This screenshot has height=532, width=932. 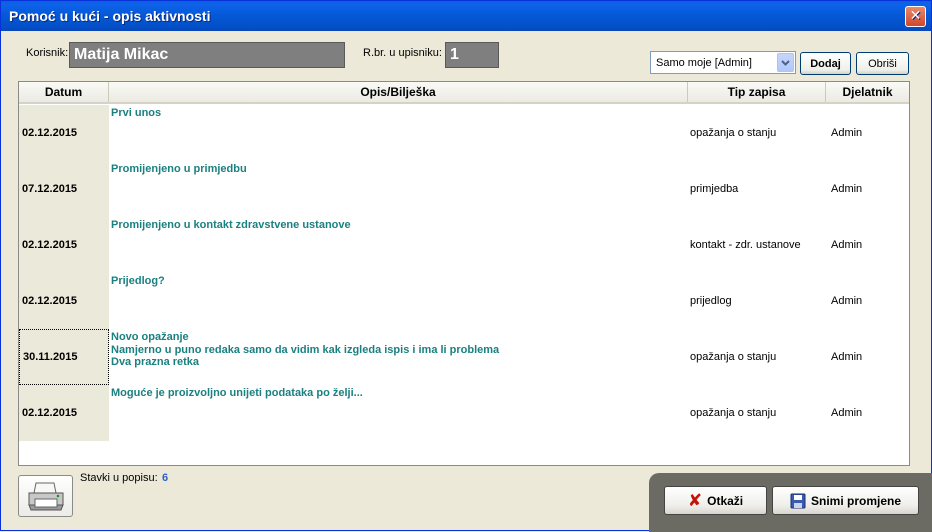 What do you see at coordinates (711, 301) in the screenshot?
I see `cell-tip: prijedlog` at bounding box center [711, 301].